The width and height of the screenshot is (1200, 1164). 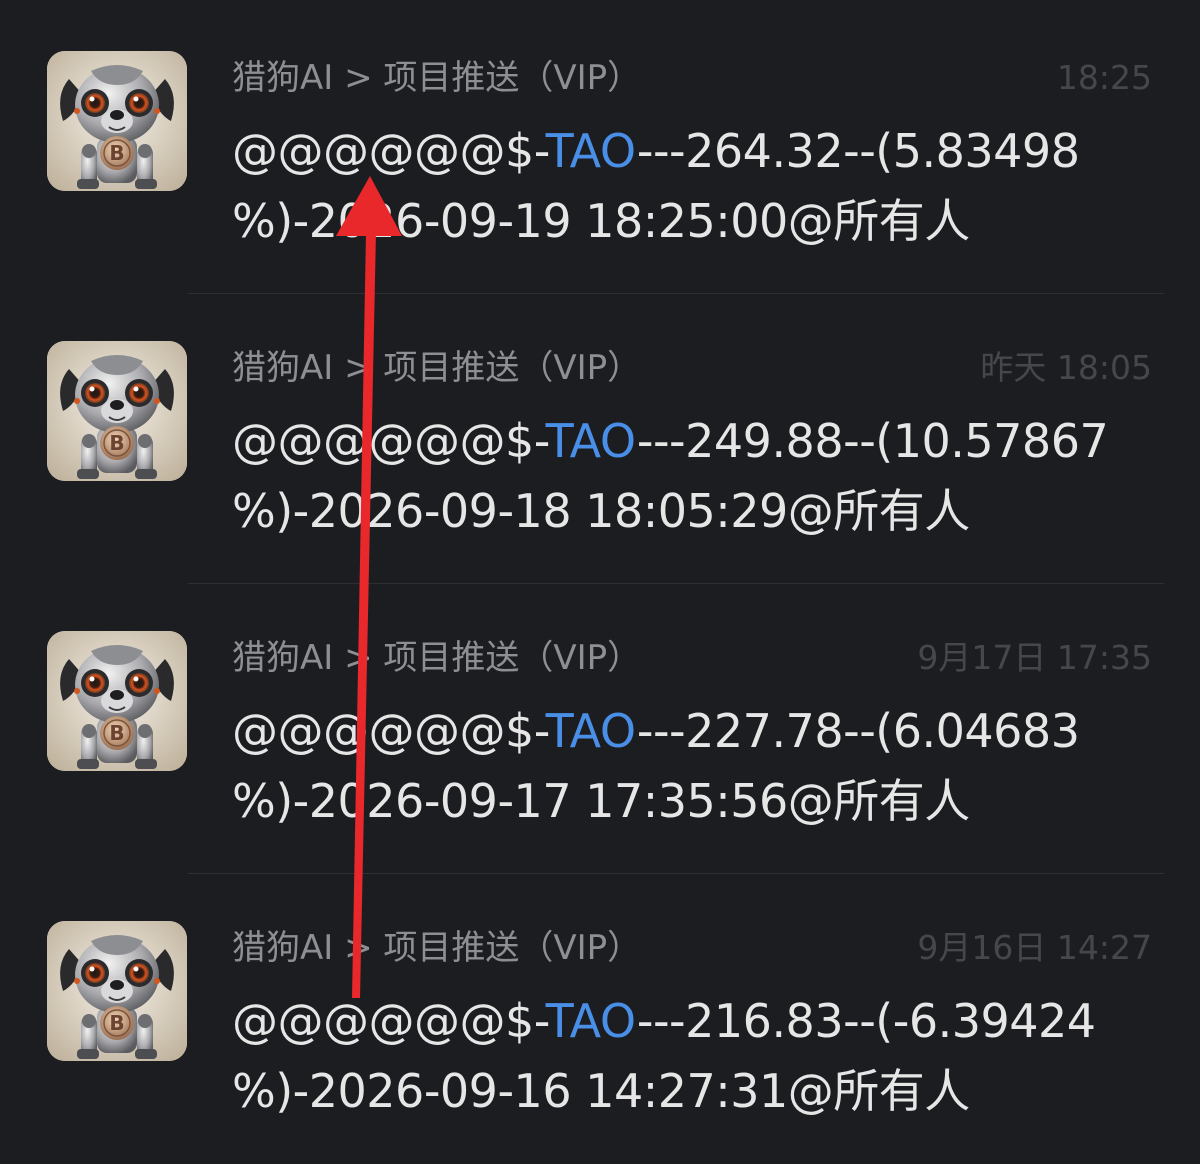 I want to click on message-time: 昨天 18:05, so click(x=1066, y=367).